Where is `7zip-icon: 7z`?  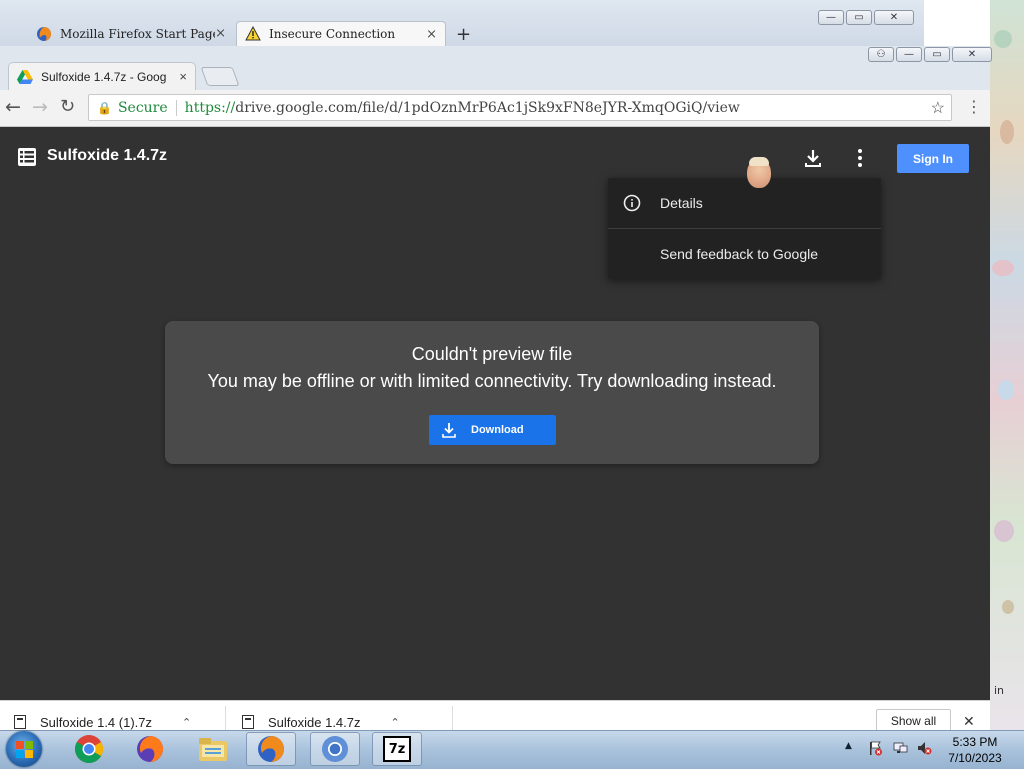 7zip-icon: 7z is located at coordinates (397, 749).